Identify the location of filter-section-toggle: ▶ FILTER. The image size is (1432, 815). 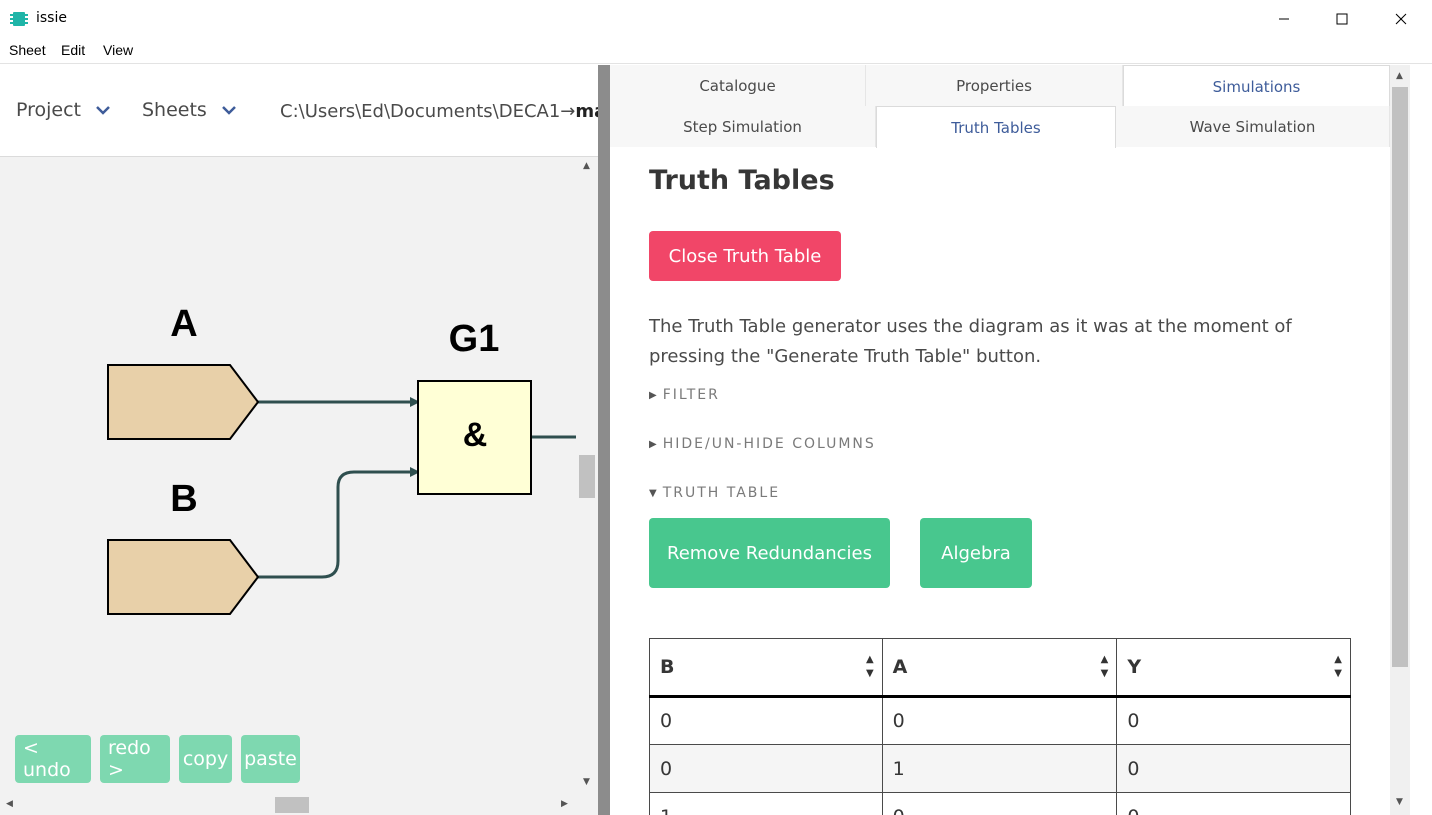
(684, 395).